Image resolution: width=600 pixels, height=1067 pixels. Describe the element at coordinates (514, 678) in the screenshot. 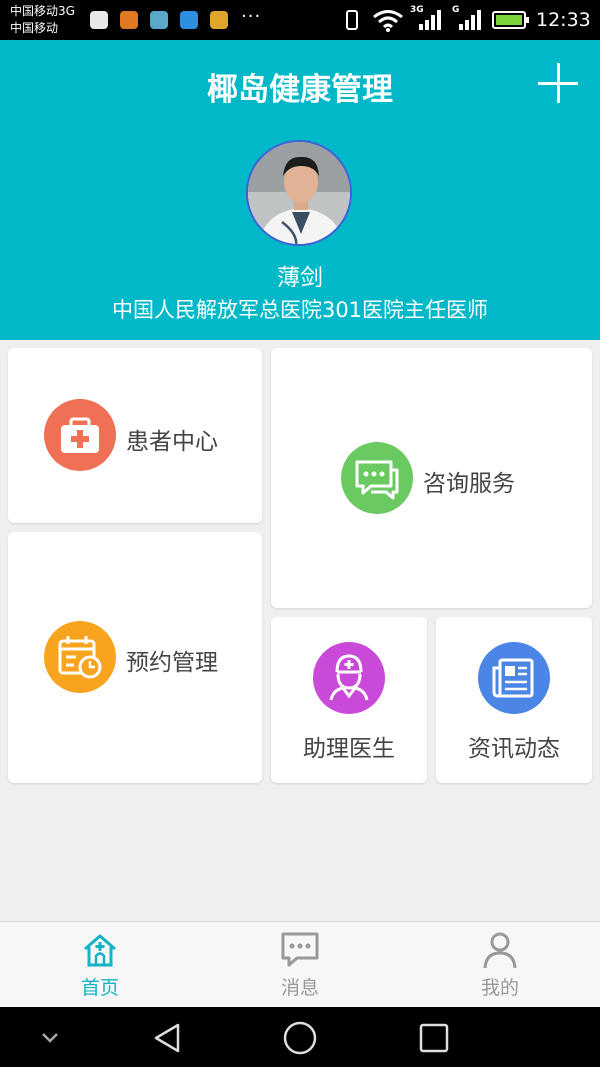

I see `newspaper-icon` at that location.